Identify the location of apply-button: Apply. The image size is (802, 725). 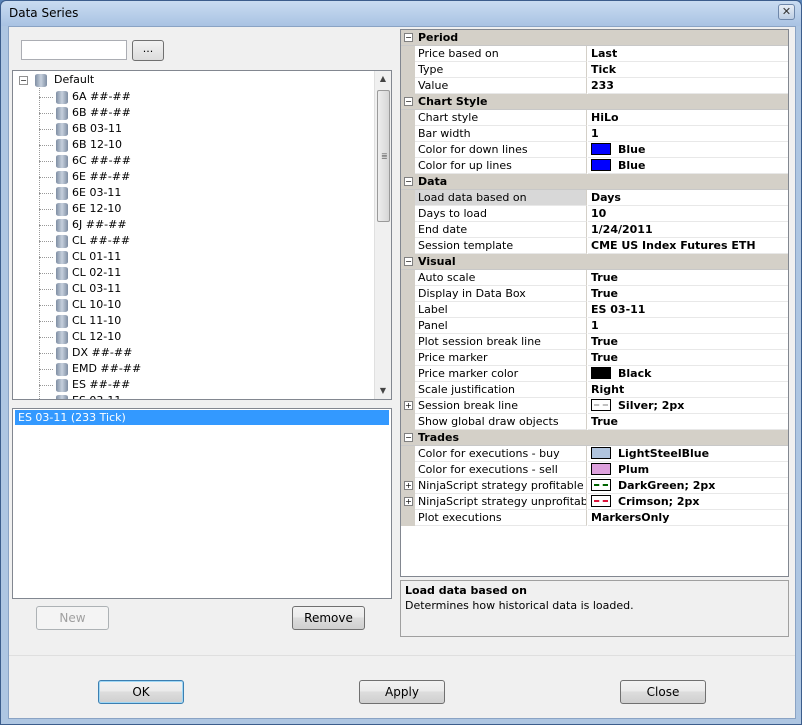
(402, 692).